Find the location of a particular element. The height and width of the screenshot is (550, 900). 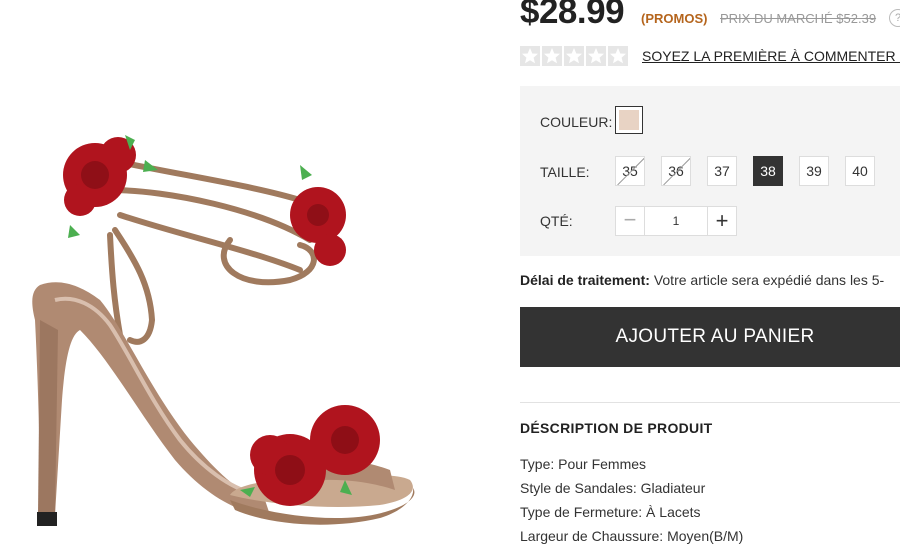

quantity-decrease-button: − is located at coordinates (630, 221).